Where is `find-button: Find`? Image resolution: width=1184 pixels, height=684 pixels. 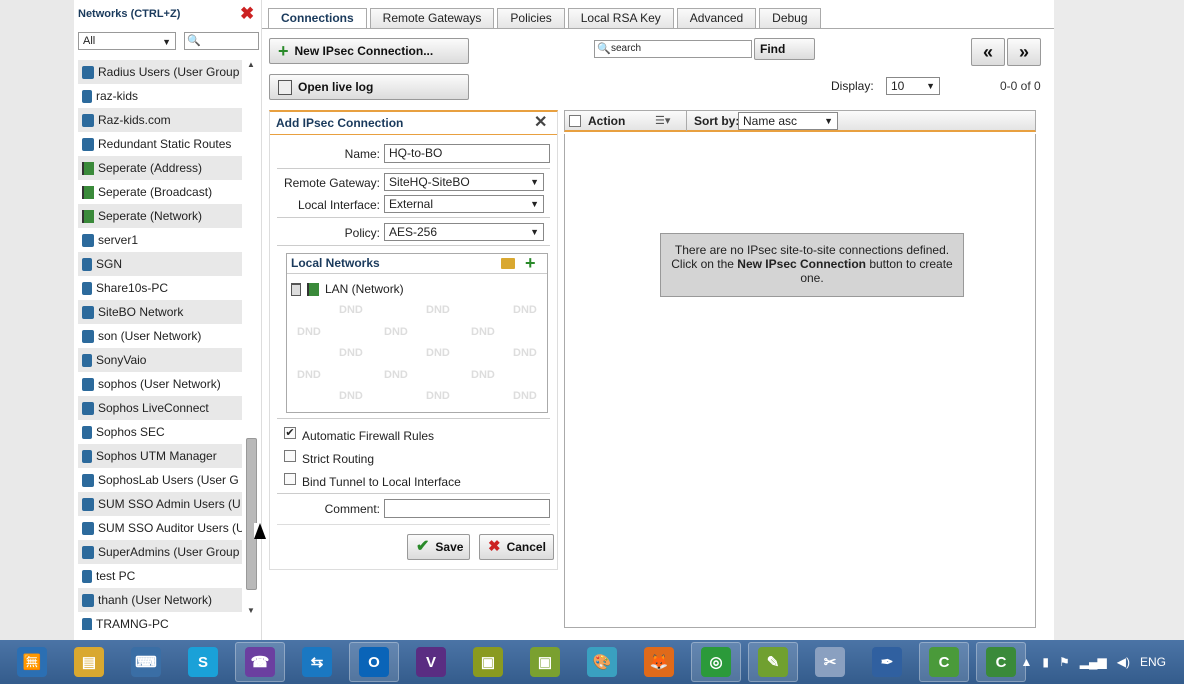
find-button: Find is located at coordinates (784, 49).